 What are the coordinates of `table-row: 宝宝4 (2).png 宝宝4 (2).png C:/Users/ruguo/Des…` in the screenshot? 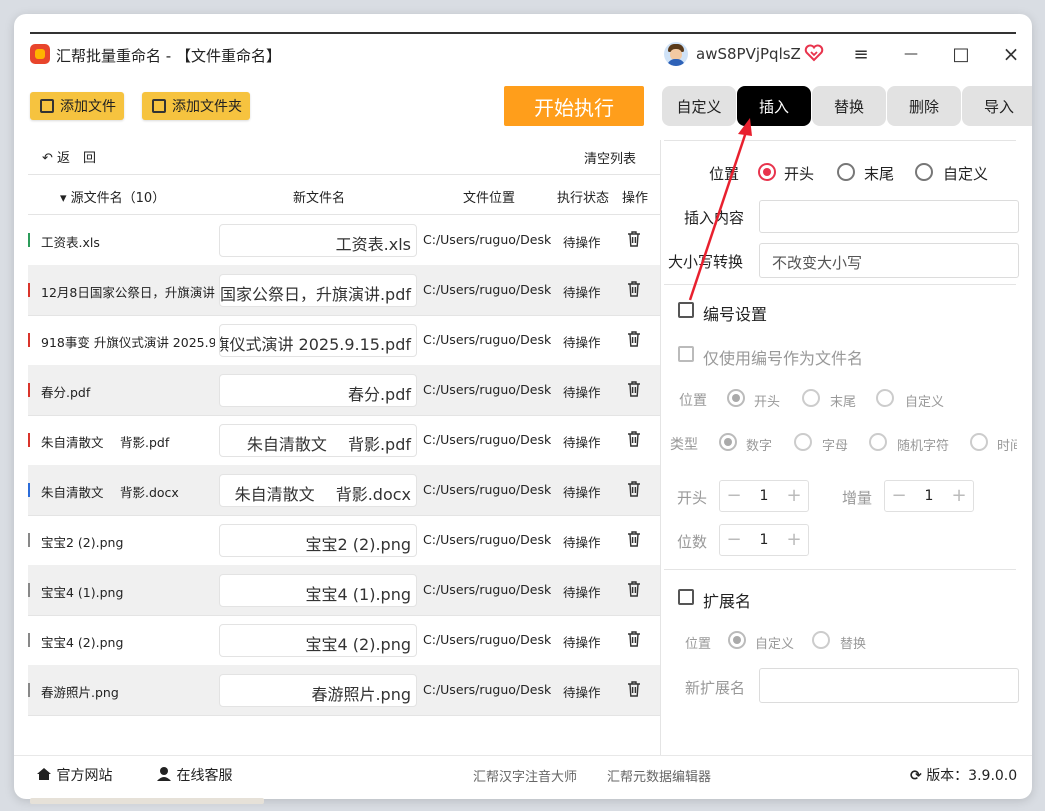 It's located at (344, 640).